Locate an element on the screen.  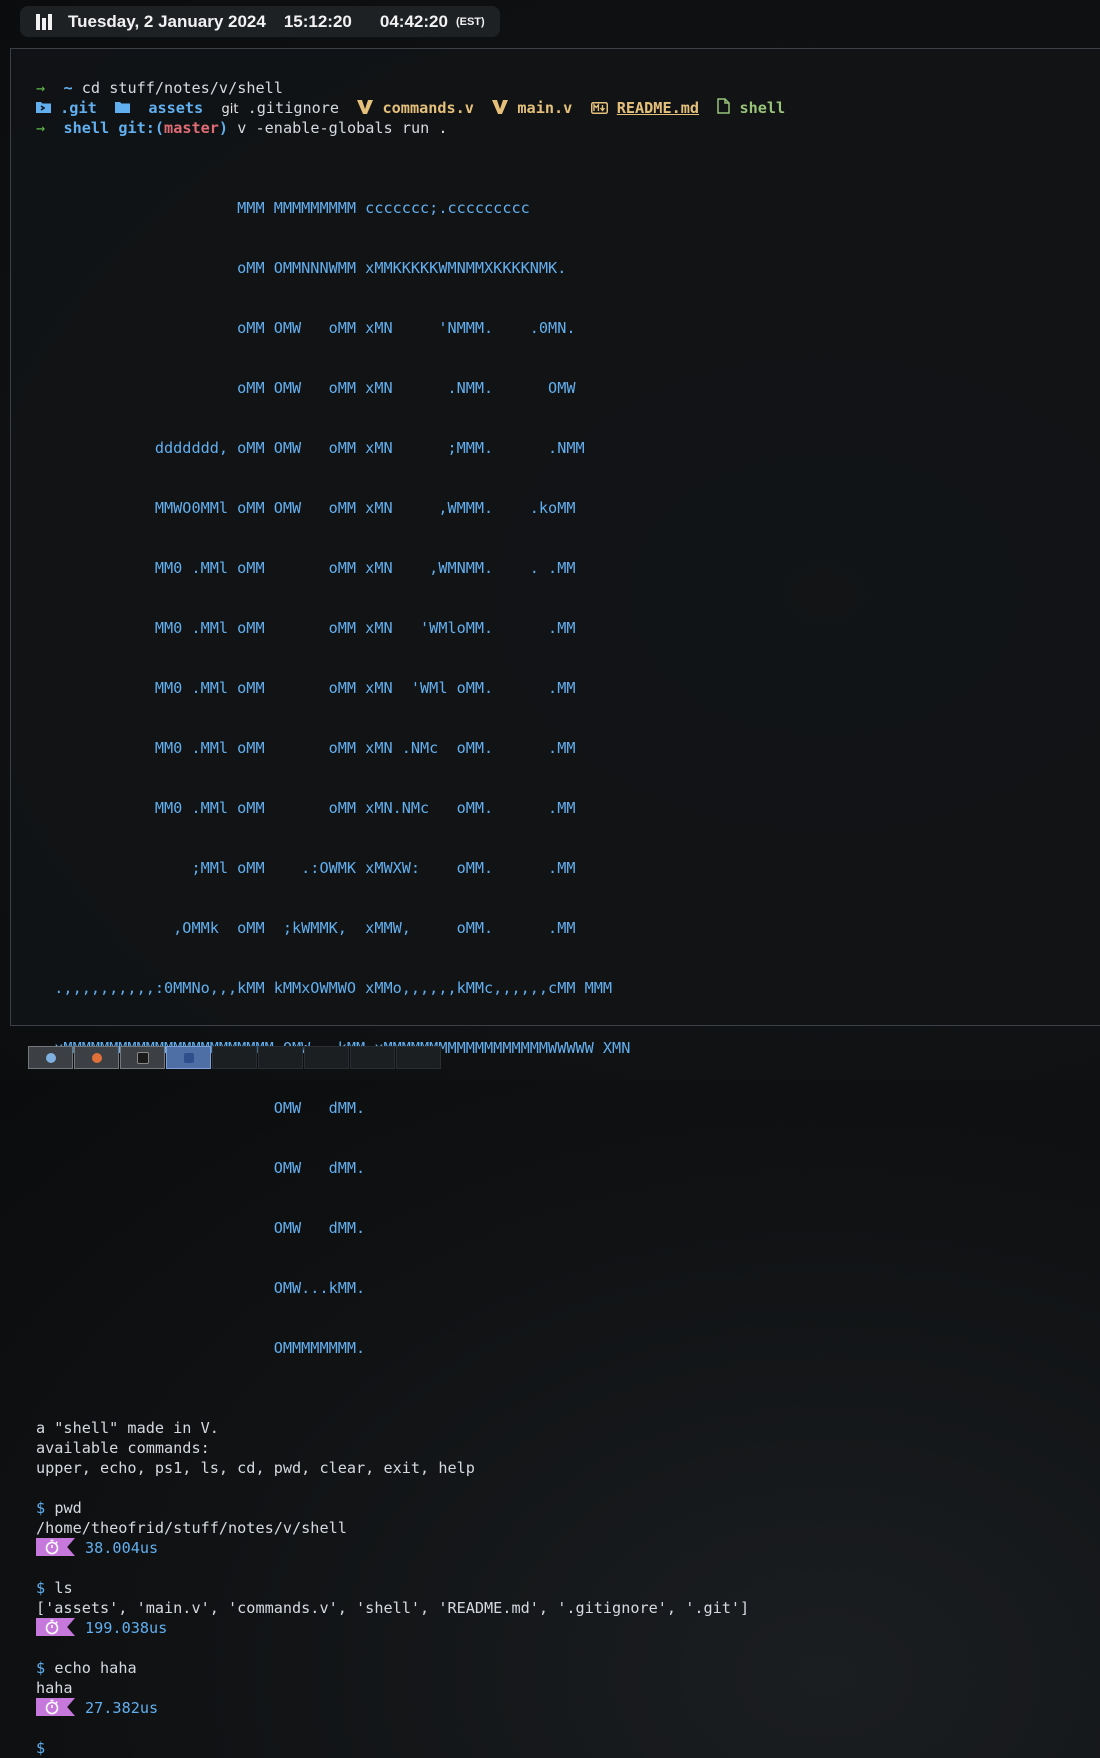
timing-value: 199.038us is located at coordinates (126, 1628).